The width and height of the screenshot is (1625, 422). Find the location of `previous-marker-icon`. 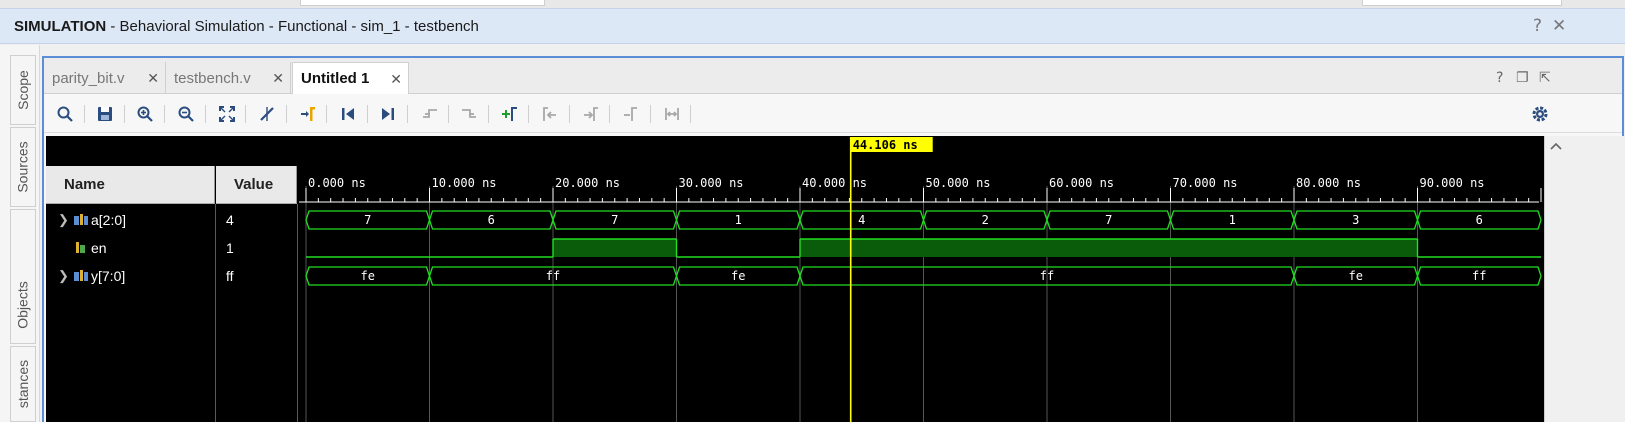

previous-marker-icon is located at coordinates (550, 114).